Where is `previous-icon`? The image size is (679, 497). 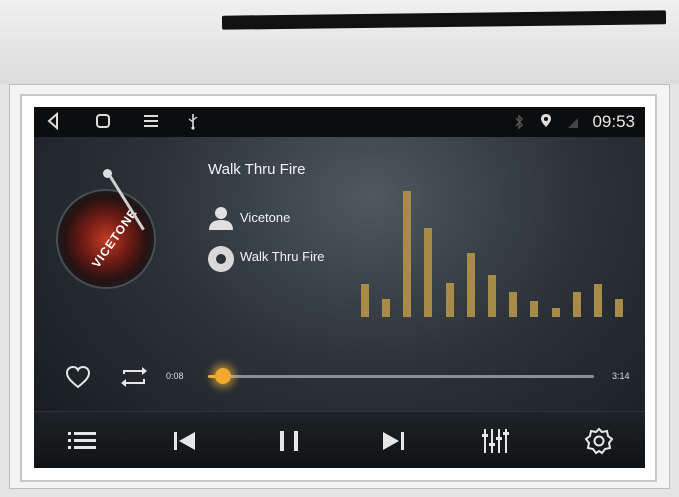 previous-icon is located at coordinates (185, 441).